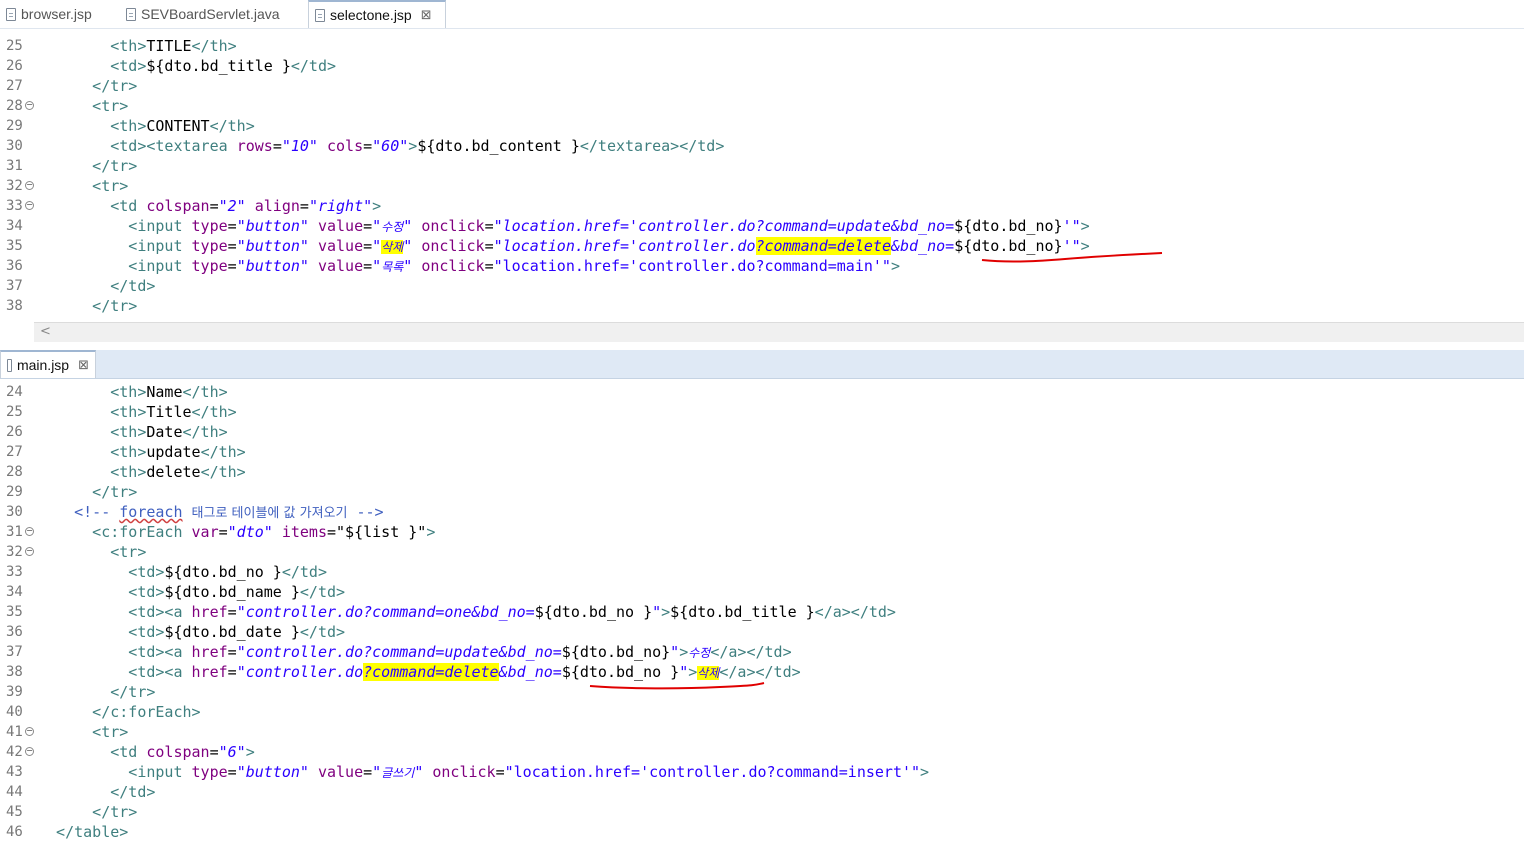 Image resolution: width=1524 pixels, height=843 pixels. I want to click on tab-label: main.jsp, so click(43, 365).